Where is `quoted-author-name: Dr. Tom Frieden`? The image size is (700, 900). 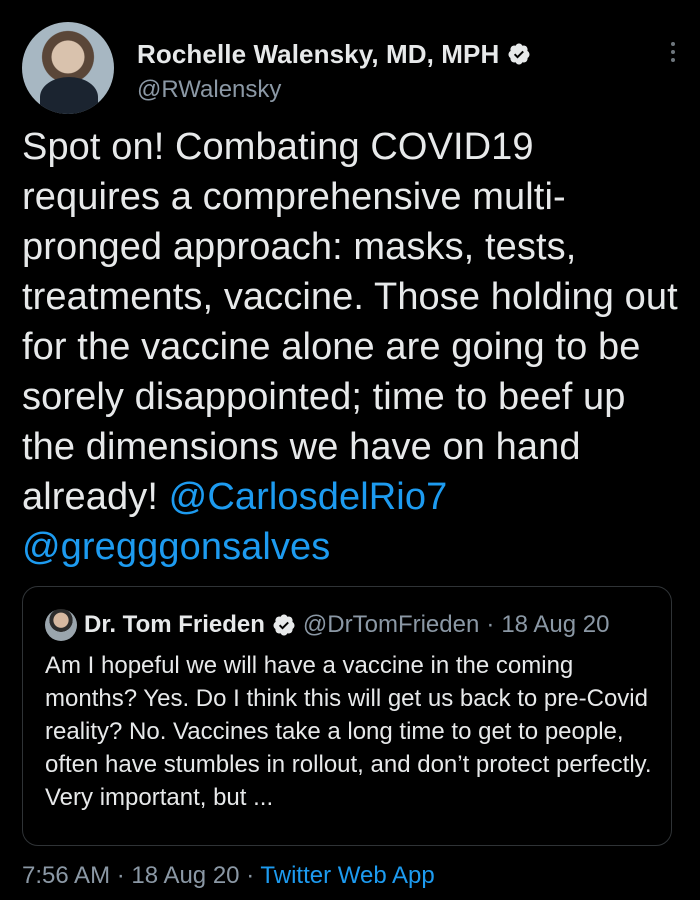 quoted-author-name: Dr. Tom Frieden is located at coordinates (174, 625).